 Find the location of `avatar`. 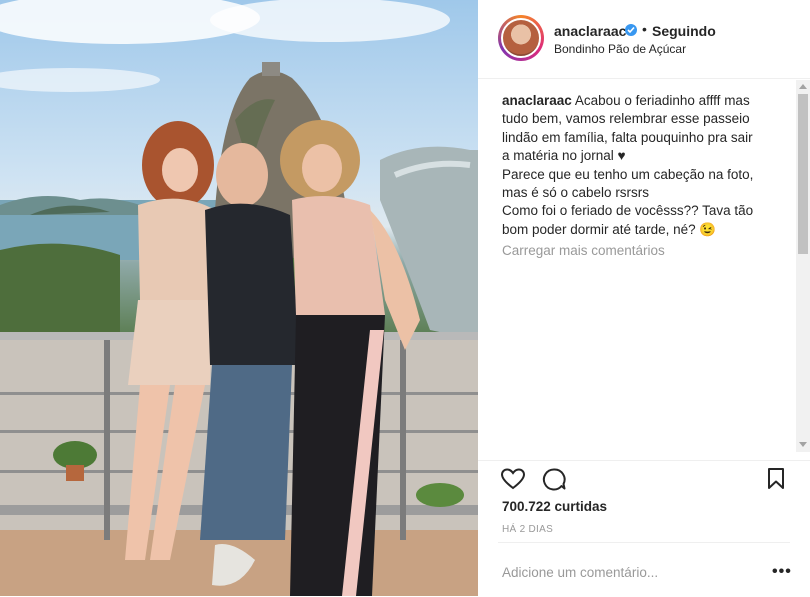

avatar is located at coordinates (521, 38).